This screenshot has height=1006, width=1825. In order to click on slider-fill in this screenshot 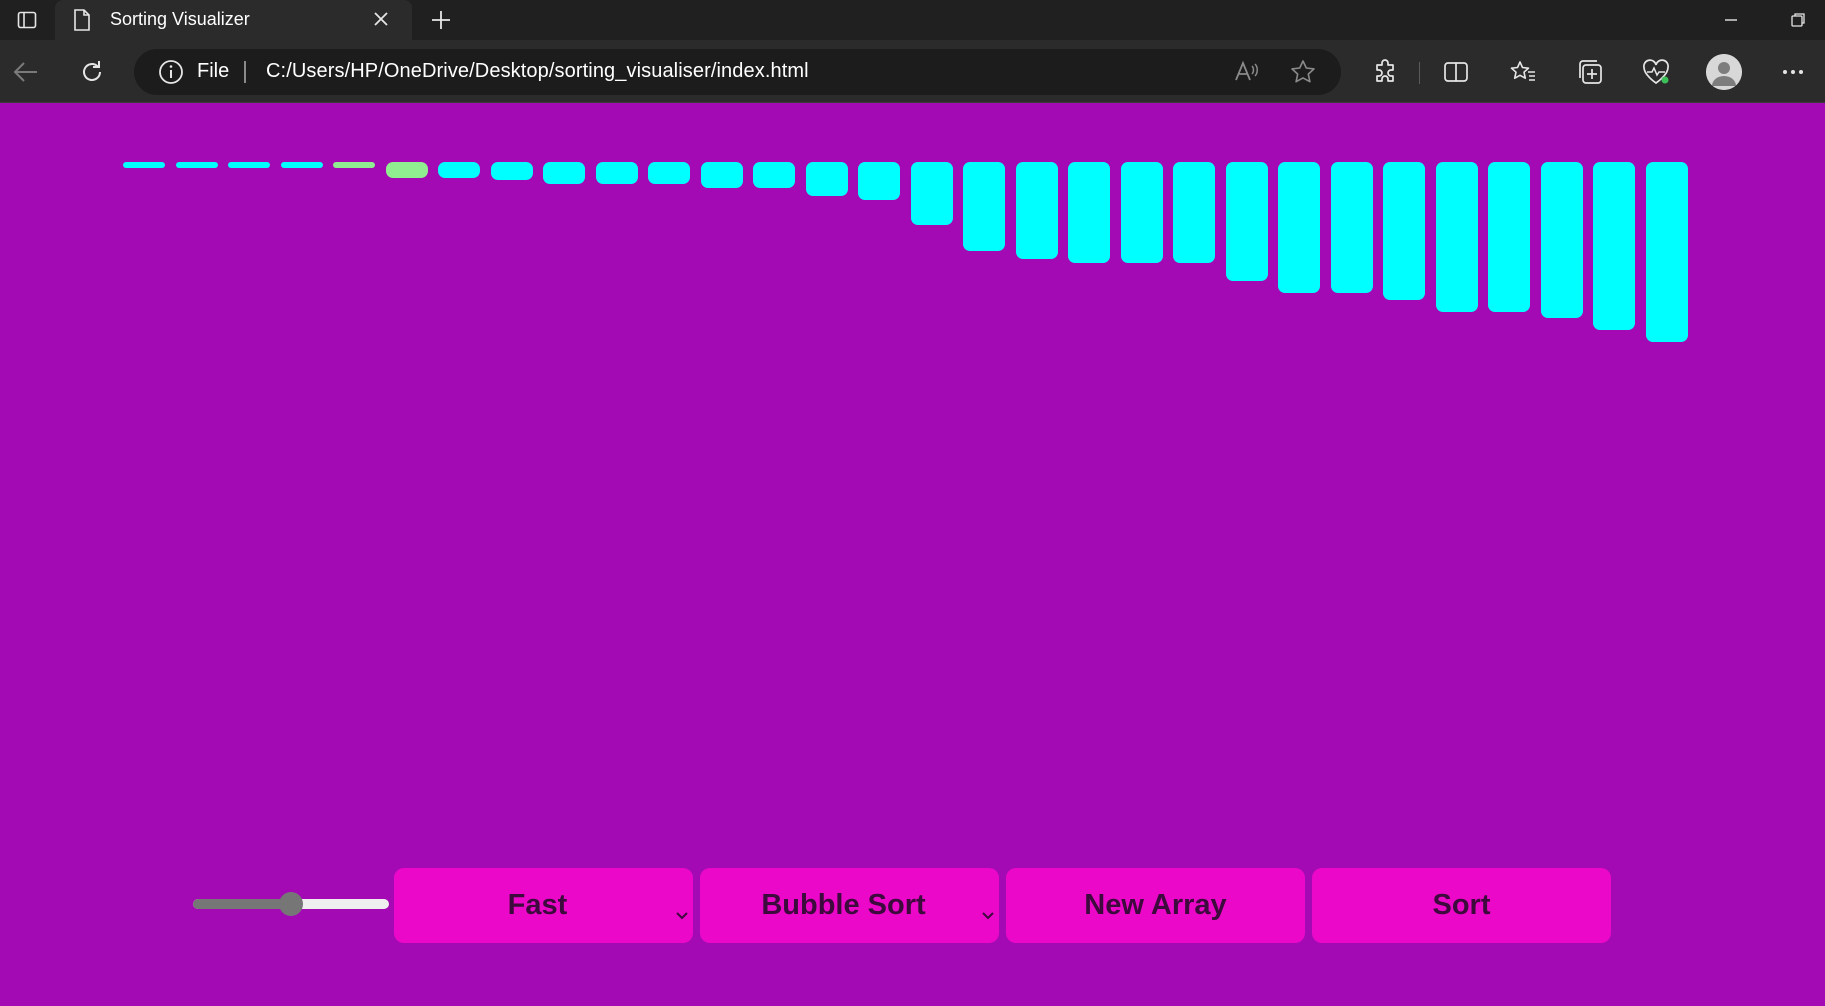, I will do `click(242, 904)`.